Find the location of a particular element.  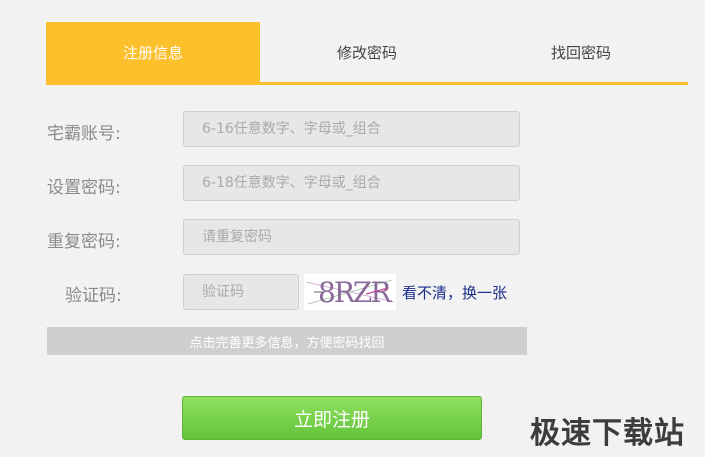

account-label: 宅霸账号: is located at coordinates (84, 134).